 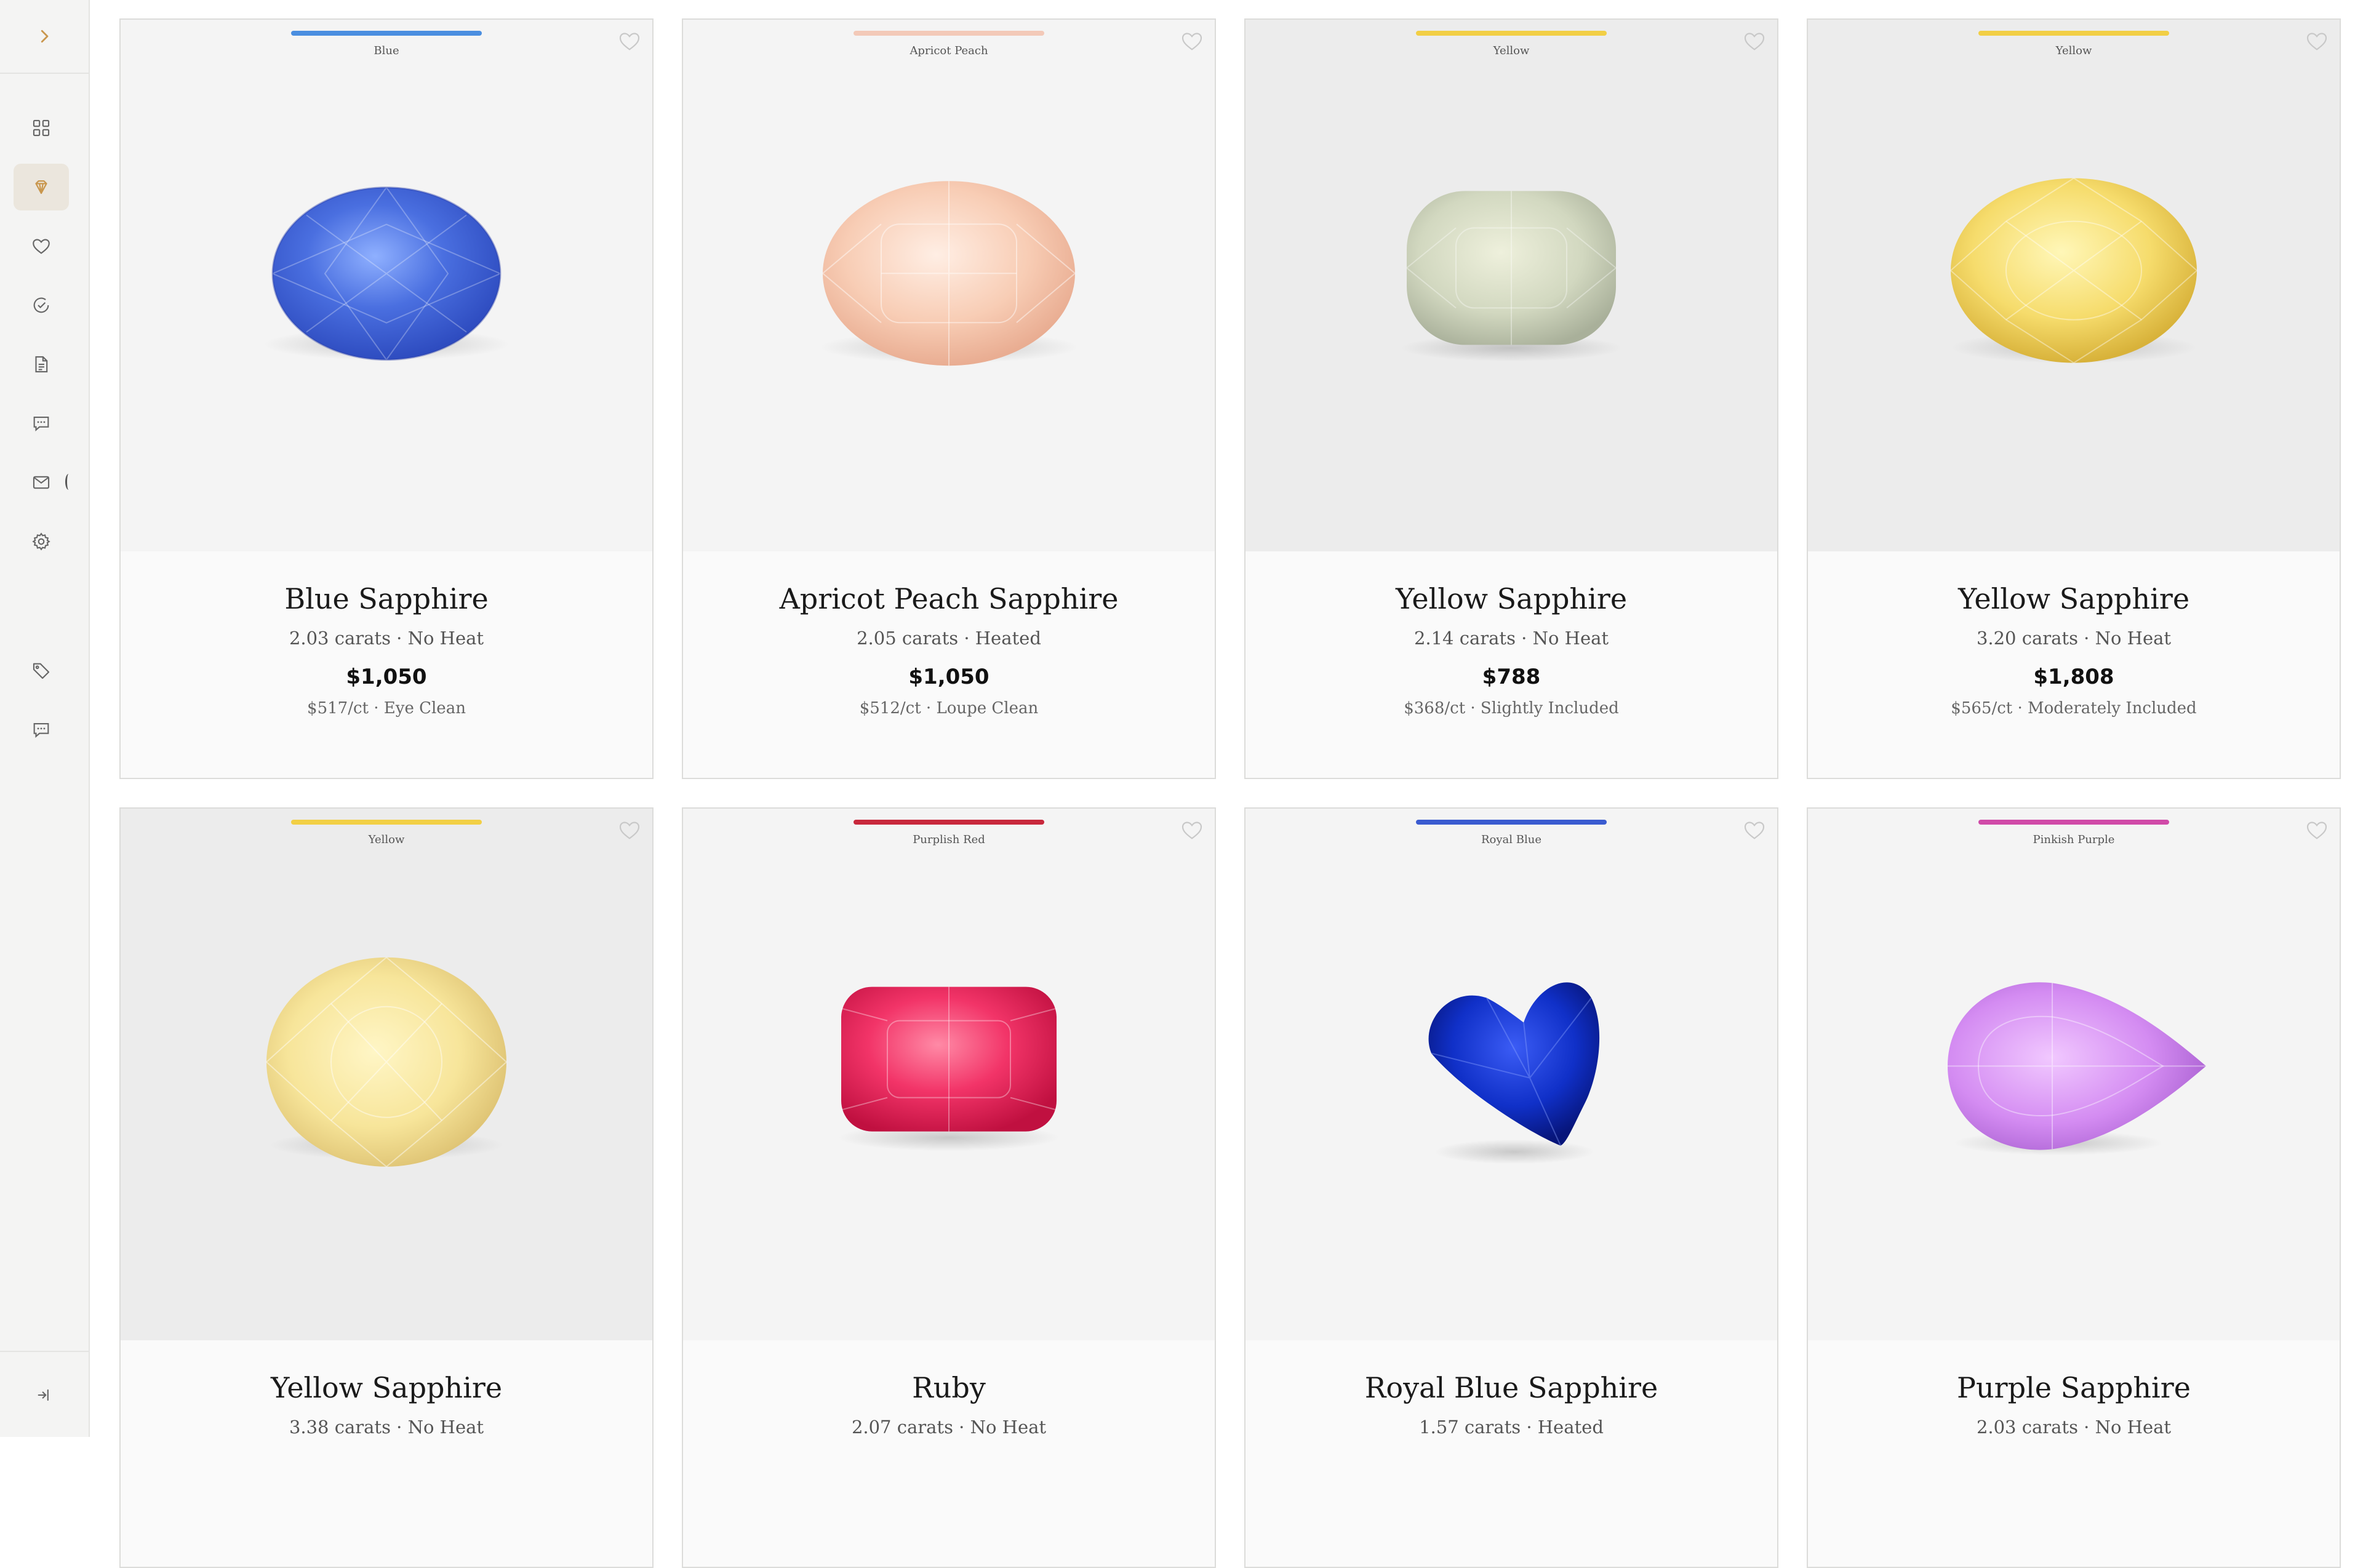 I want to click on gem-title: Ruby, so click(x=949, y=1387).